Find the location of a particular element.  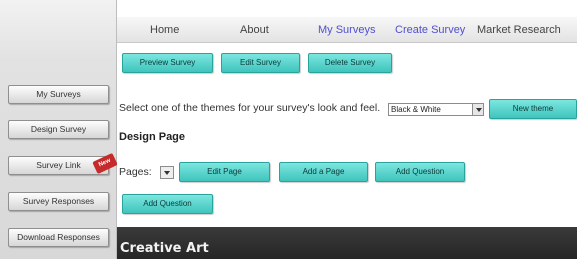

survey-banner: Creative Art is located at coordinates (347, 243).